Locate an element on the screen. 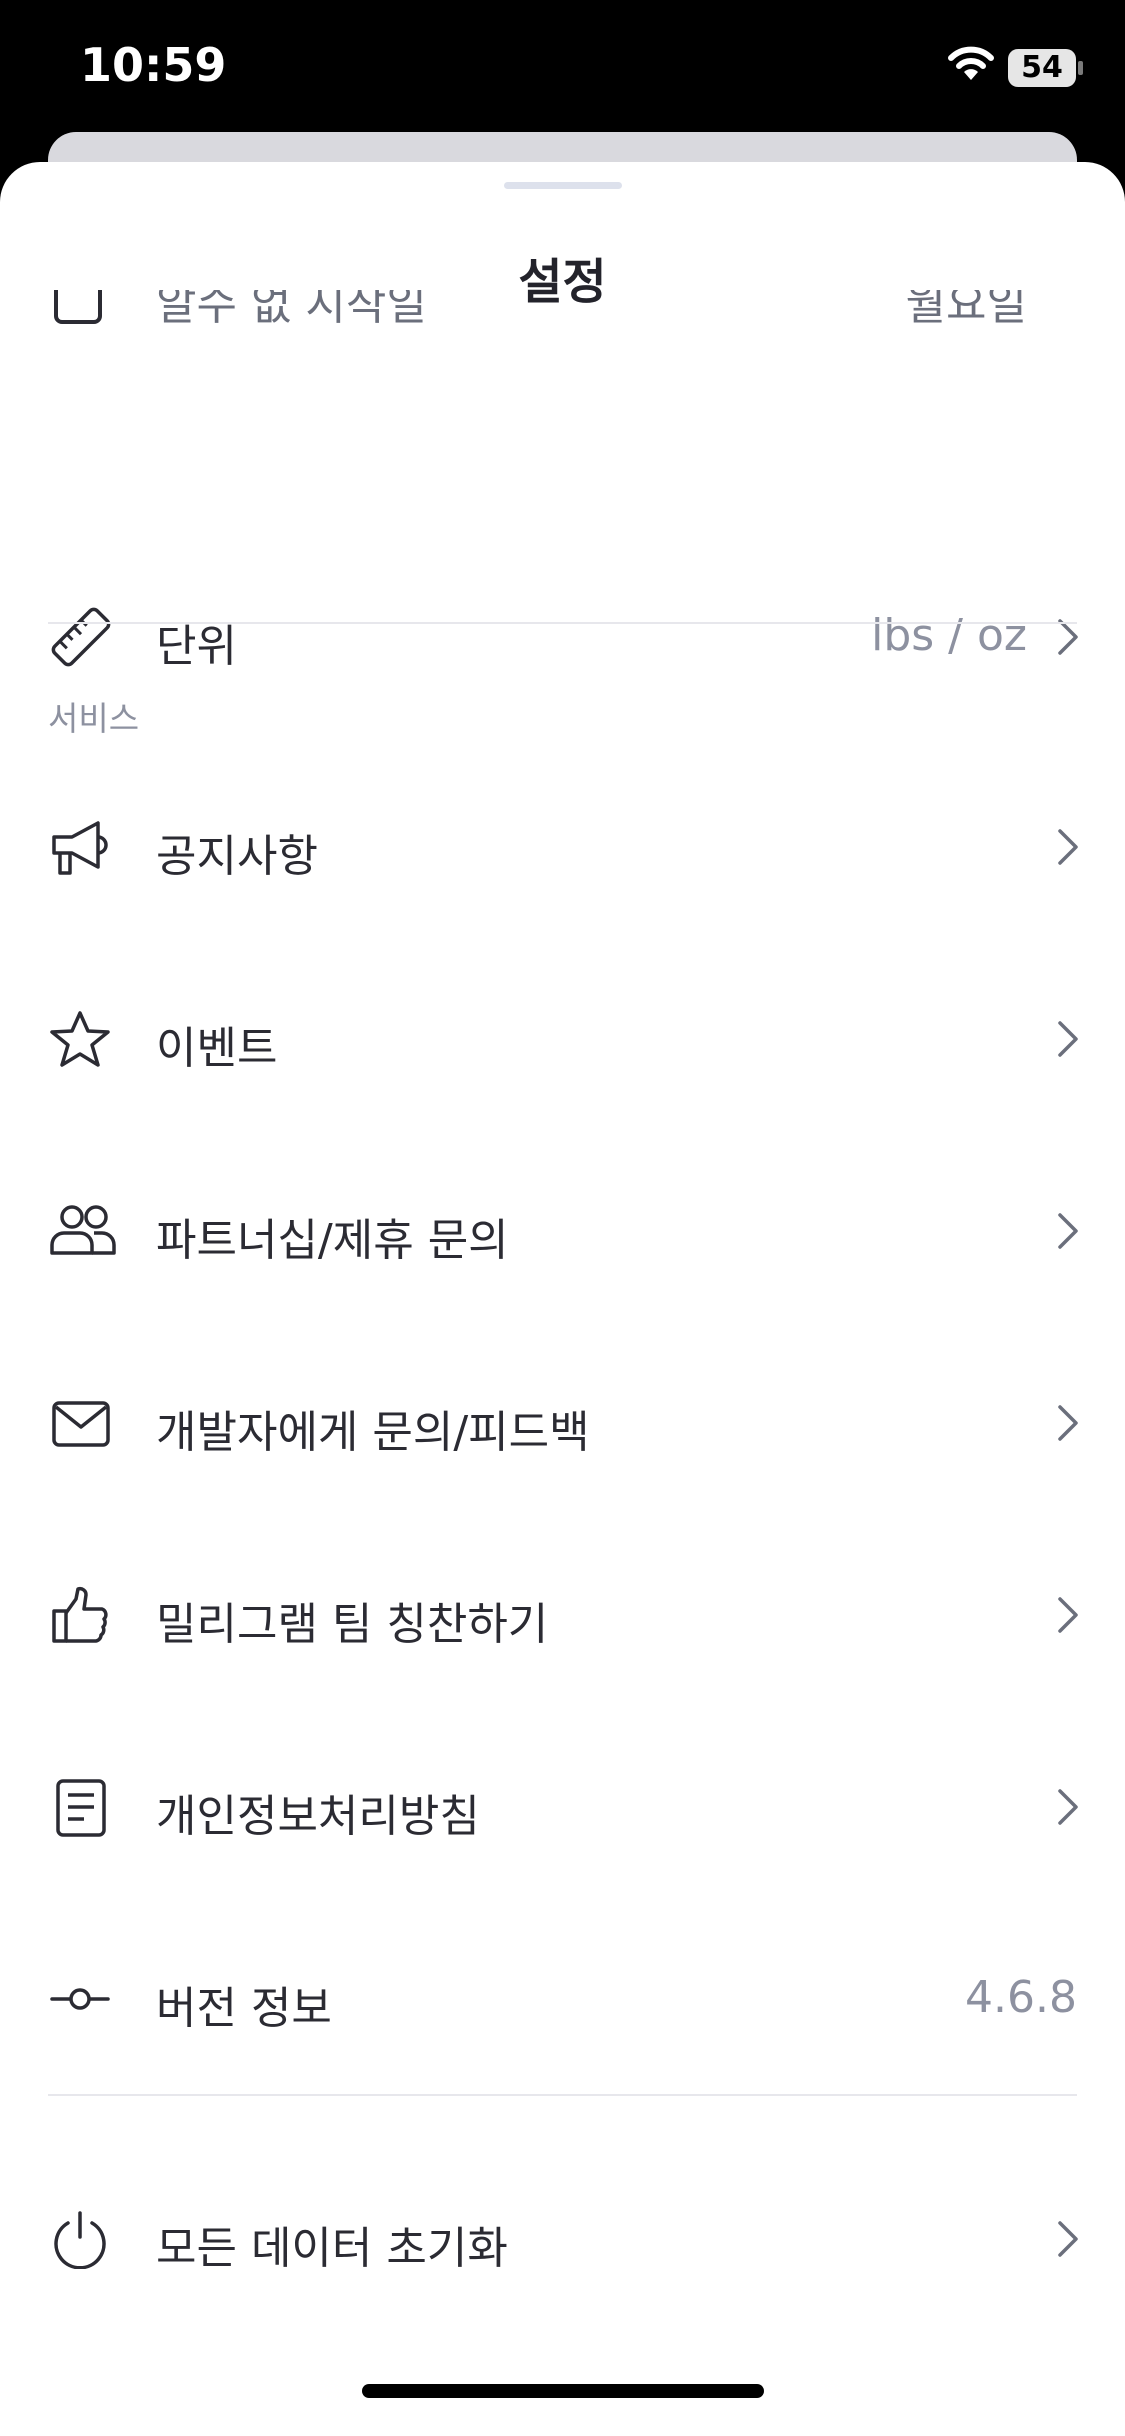 This screenshot has height=2436, width=1125. service-row-privacy: 개인정보처리방침 is located at coordinates (562, 1807).